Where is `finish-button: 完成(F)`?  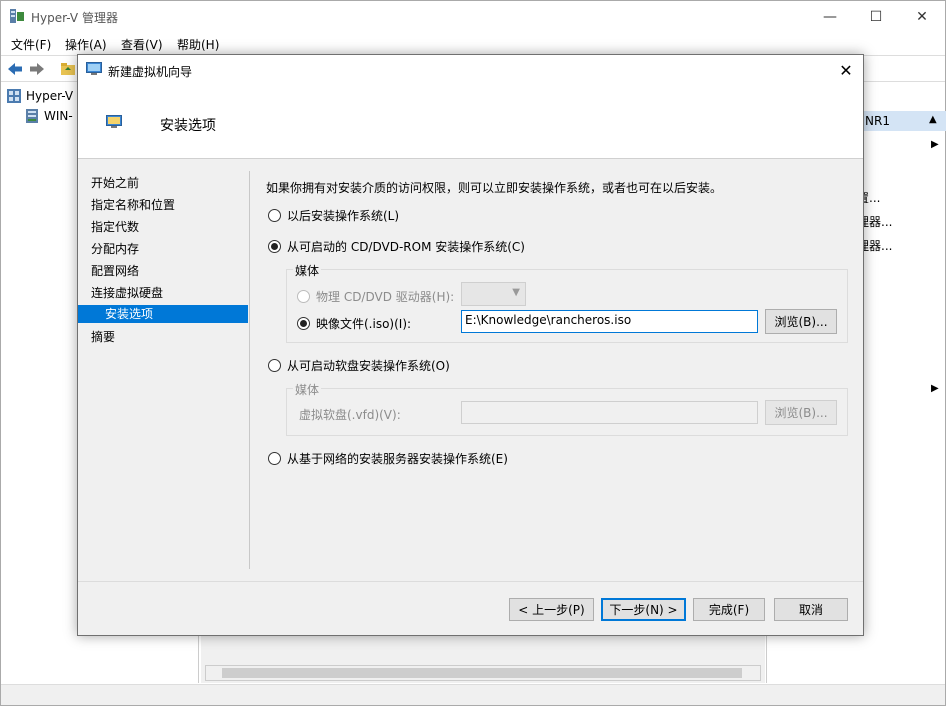 finish-button: 完成(F) is located at coordinates (729, 609).